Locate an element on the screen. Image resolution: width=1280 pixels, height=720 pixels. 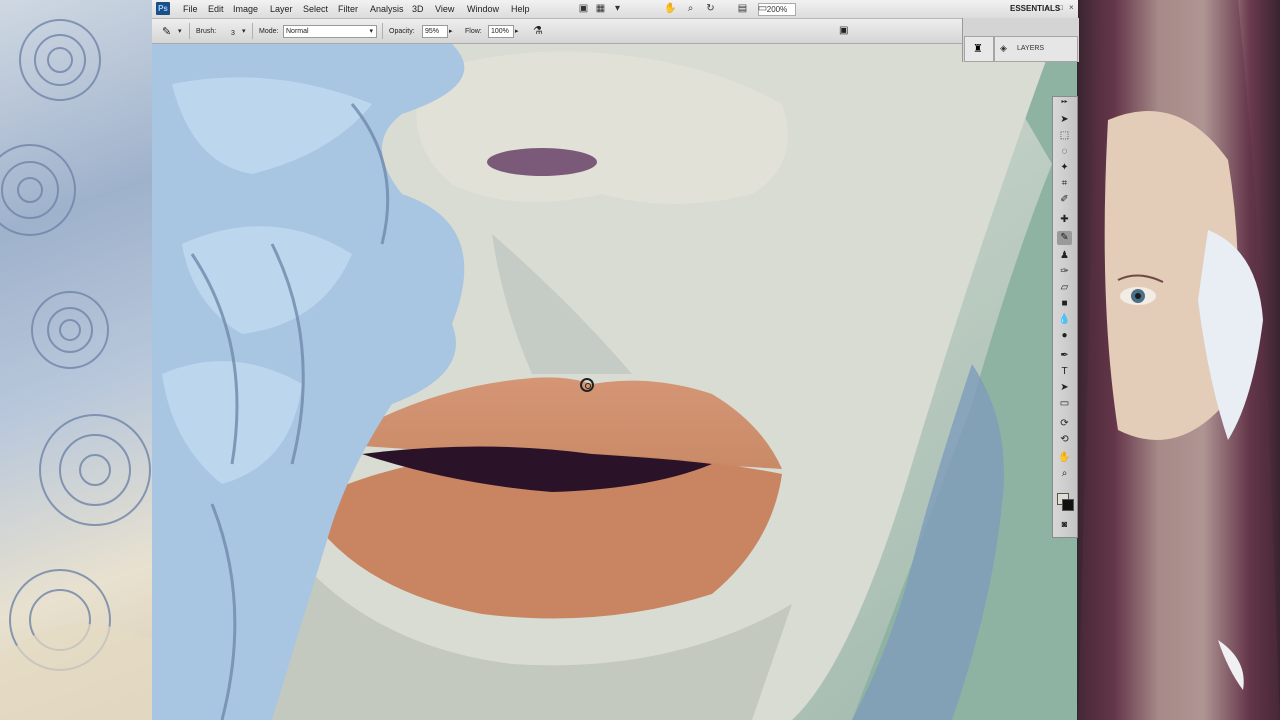
minimize-icon: – is located at coordinates (1047, 7).